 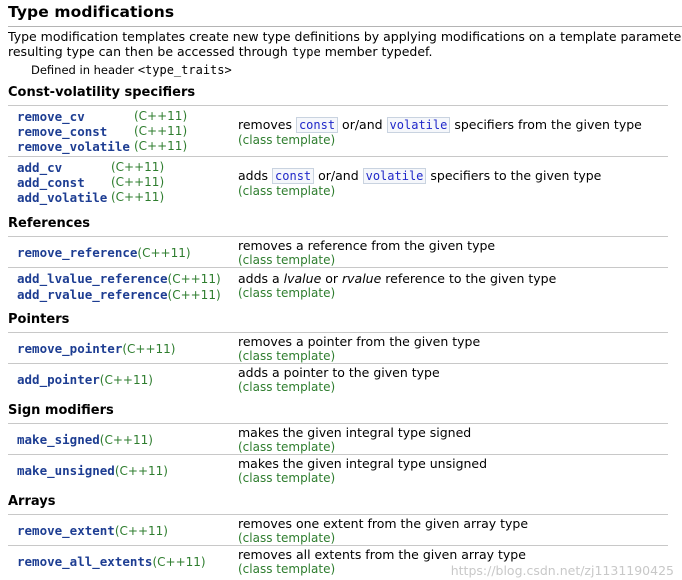 I want to click on link-add-cv: add_cv, so click(x=39, y=167).